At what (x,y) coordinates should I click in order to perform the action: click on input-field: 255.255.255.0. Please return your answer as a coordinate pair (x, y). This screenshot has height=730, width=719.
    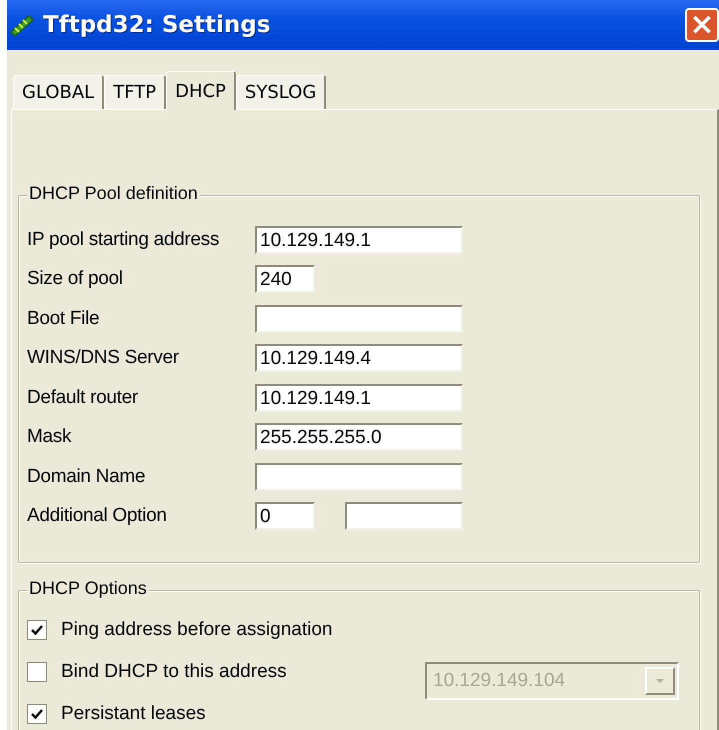
    Looking at the image, I should click on (359, 437).